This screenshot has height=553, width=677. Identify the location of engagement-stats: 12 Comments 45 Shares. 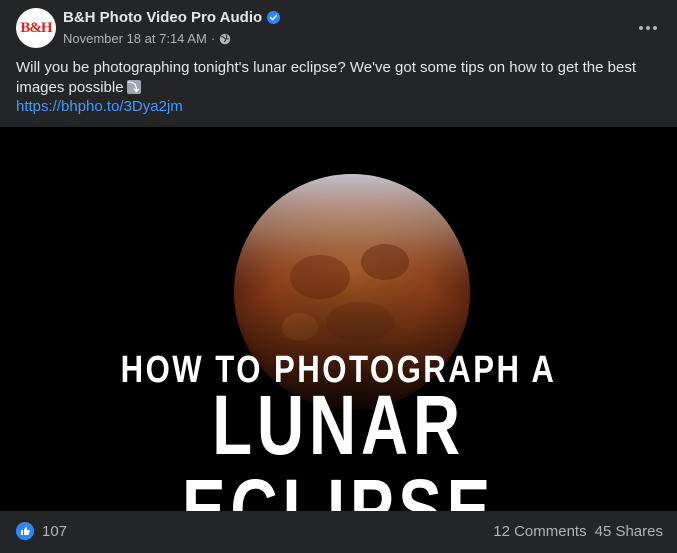
(578, 531).